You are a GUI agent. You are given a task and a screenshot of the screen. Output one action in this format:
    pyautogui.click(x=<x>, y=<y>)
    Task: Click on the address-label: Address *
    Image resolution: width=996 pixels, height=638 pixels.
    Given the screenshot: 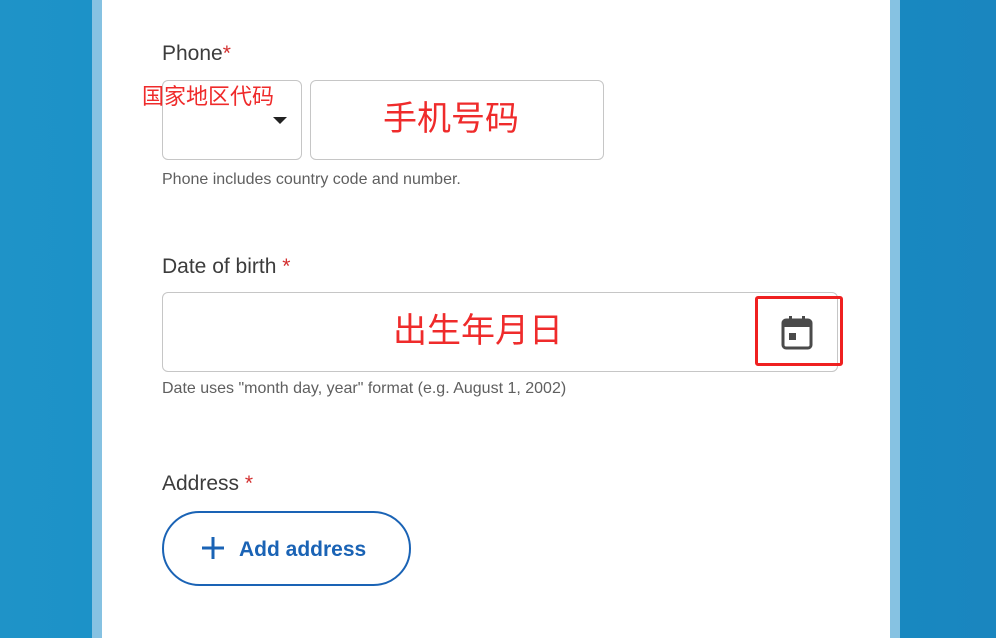 What is the action you would take?
    pyautogui.click(x=207, y=484)
    